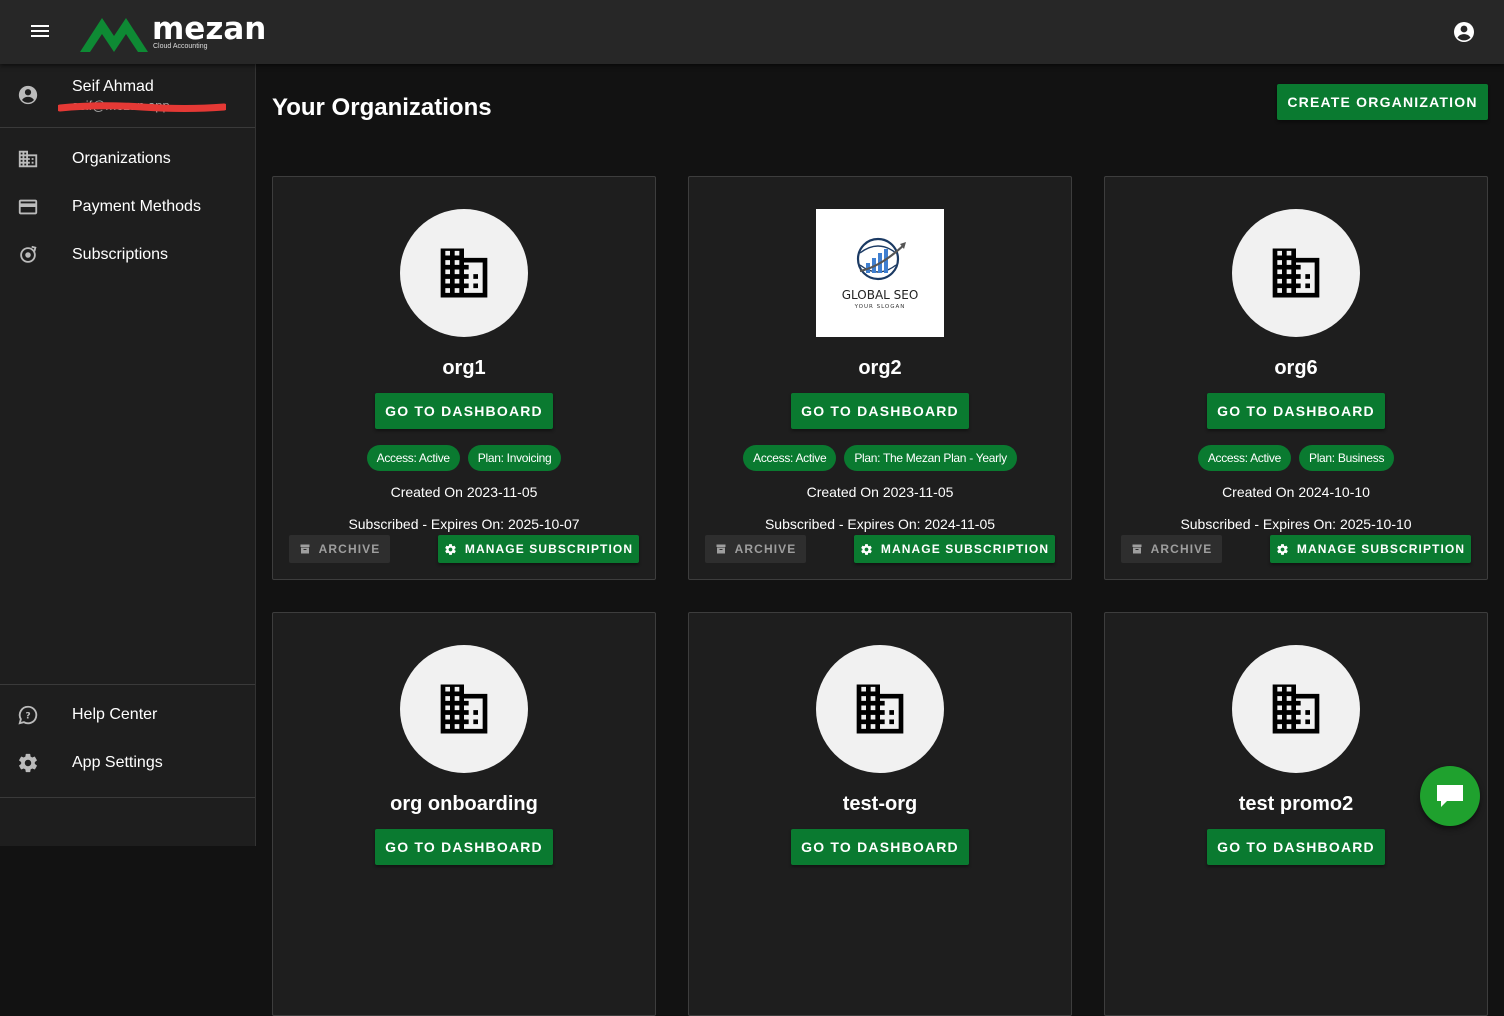 The height and width of the screenshot is (1016, 1504). I want to click on sidebar-item-label: Help Center, so click(115, 714).